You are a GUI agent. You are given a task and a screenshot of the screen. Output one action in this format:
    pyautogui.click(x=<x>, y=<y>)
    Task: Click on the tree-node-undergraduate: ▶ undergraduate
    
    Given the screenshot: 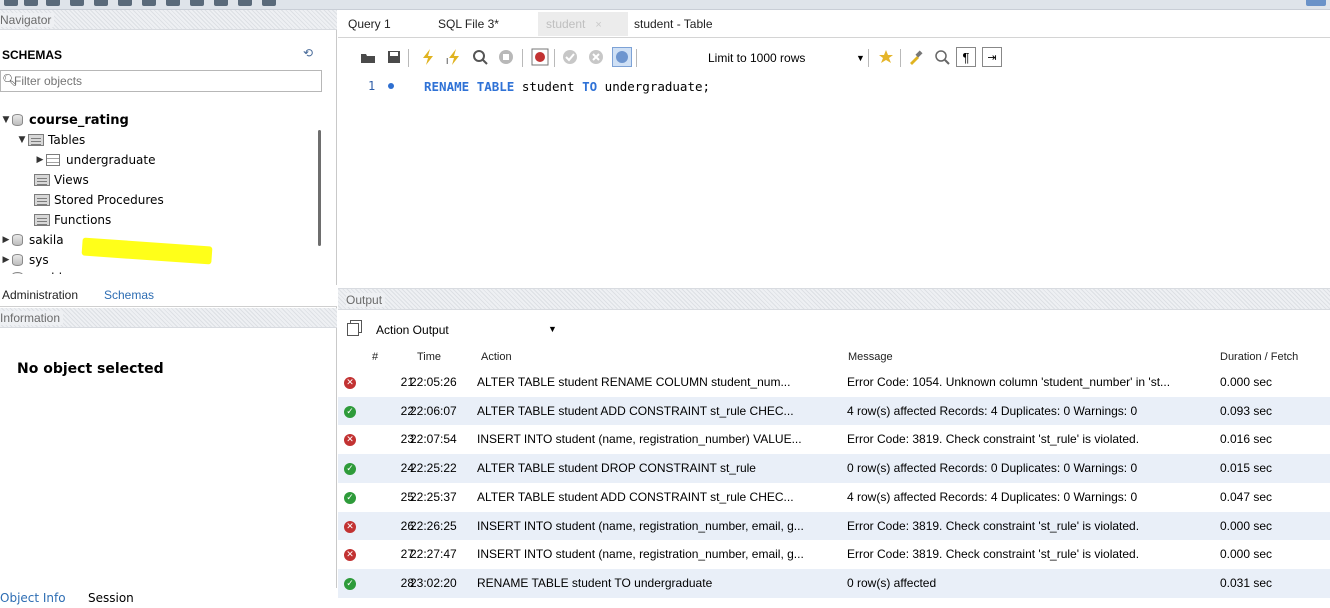 What is the action you would take?
    pyautogui.click(x=95, y=160)
    